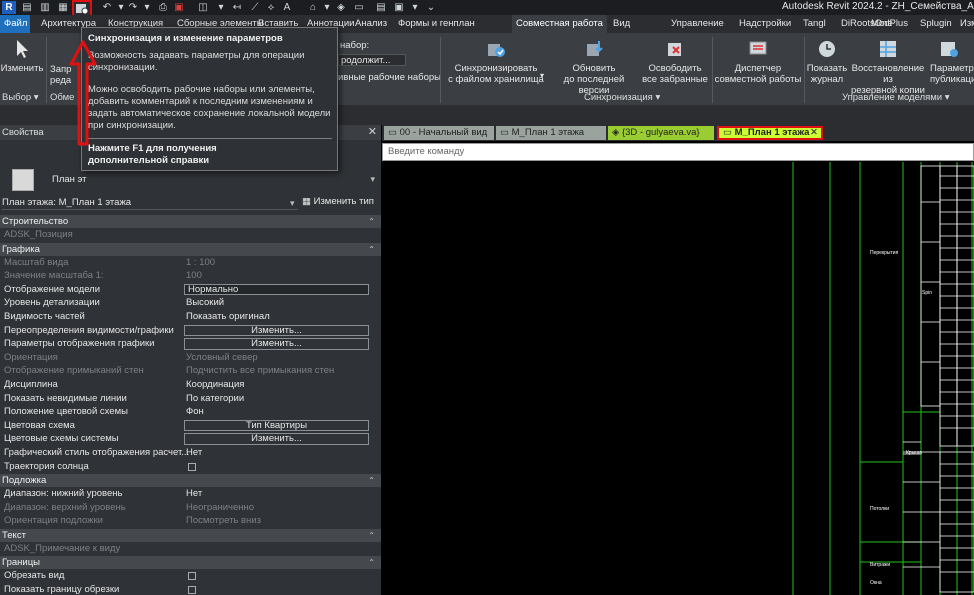  I want to click on ribbon-separator, so click(804, 70).